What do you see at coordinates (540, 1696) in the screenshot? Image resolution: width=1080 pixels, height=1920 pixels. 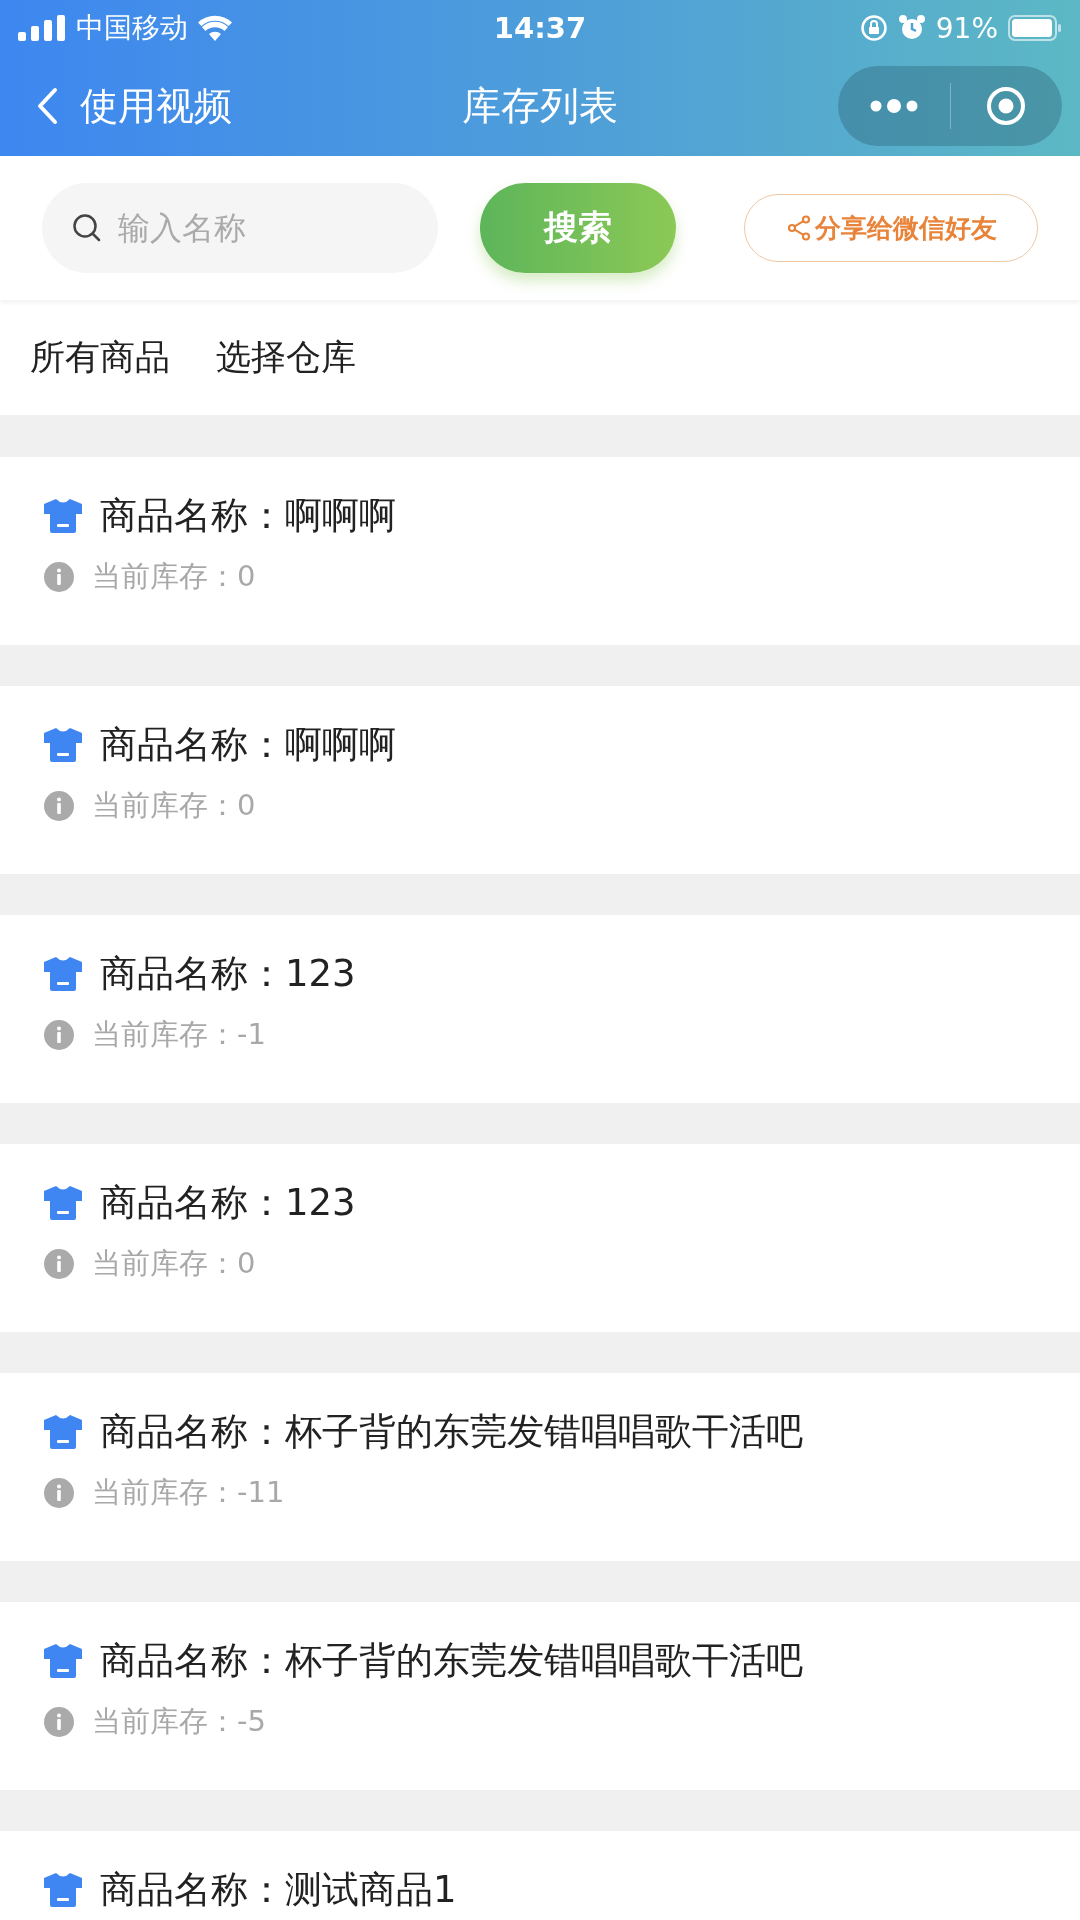 I see `product-card: 商品名称：杯子背的东莞发错唱唱歌干活吧 当前库存：-5` at bounding box center [540, 1696].